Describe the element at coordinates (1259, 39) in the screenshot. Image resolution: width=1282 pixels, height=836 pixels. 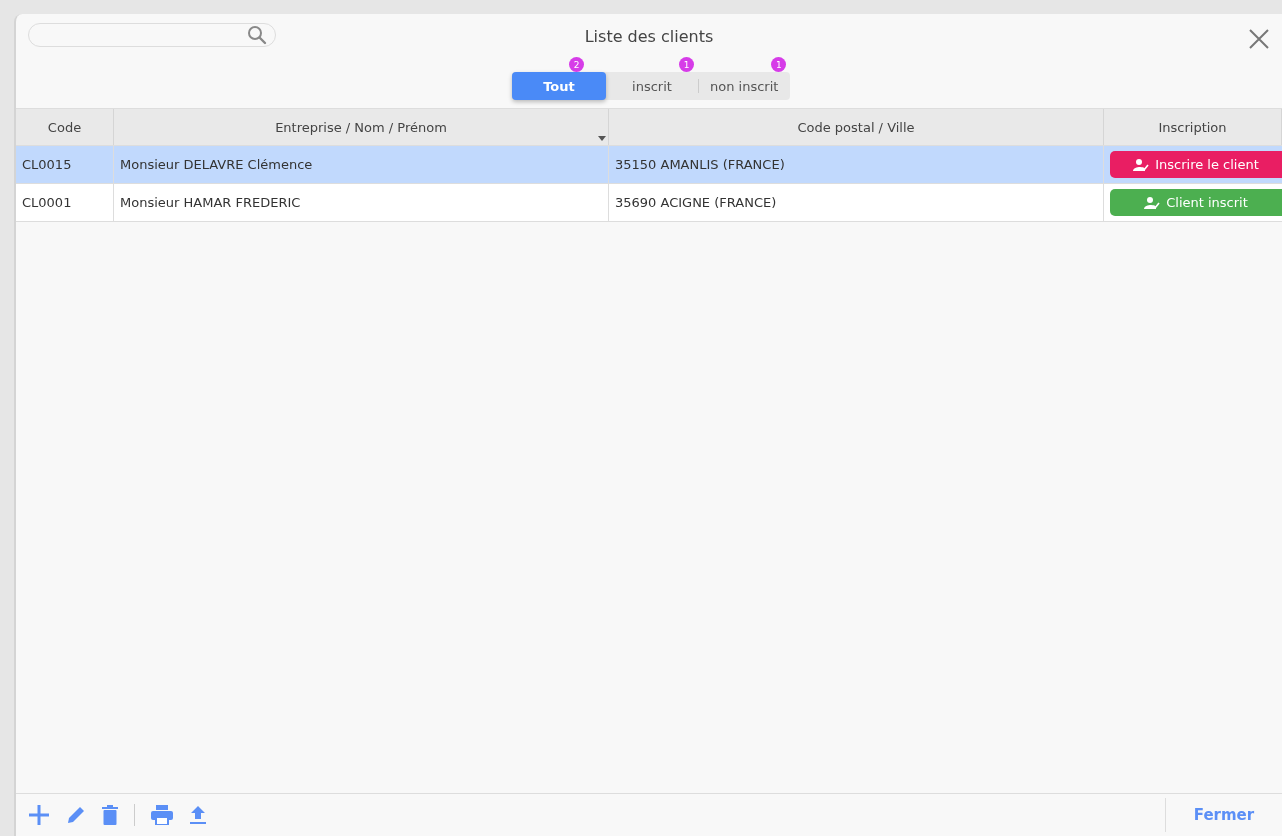
I see `close-icon` at that location.